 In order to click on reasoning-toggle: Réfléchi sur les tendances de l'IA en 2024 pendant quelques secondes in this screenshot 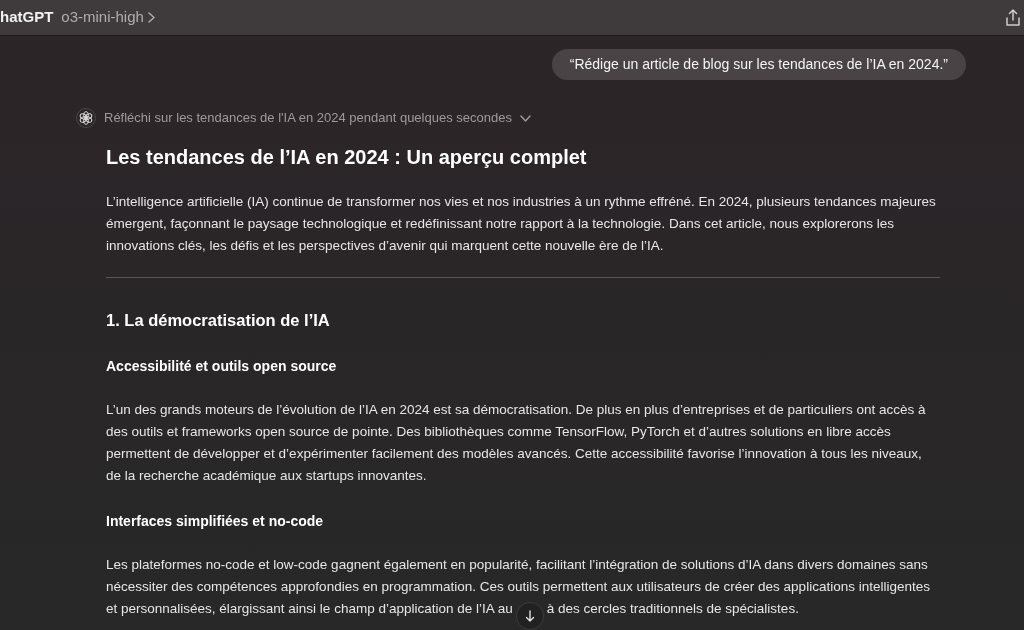, I will do `click(308, 118)`.